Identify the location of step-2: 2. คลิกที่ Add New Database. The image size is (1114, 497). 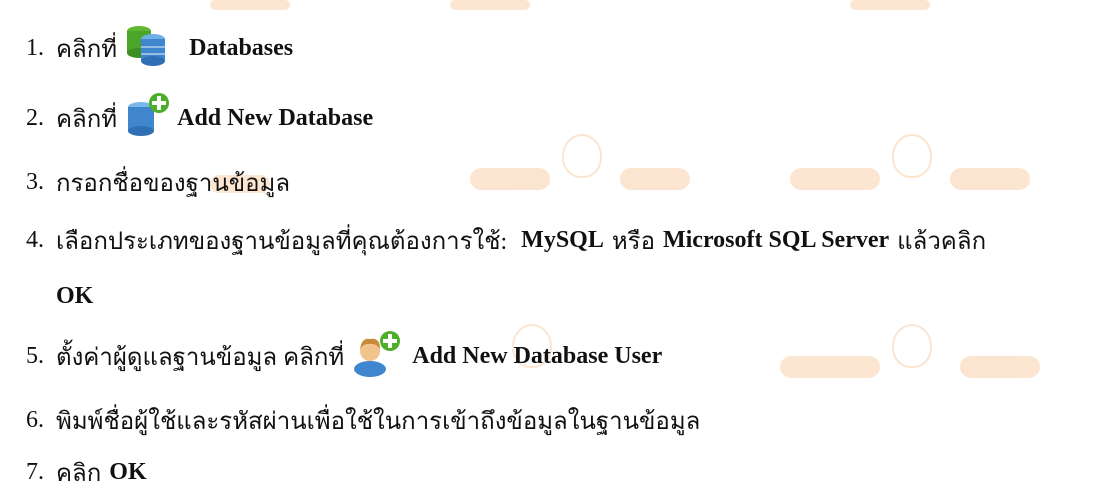
(186, 118).